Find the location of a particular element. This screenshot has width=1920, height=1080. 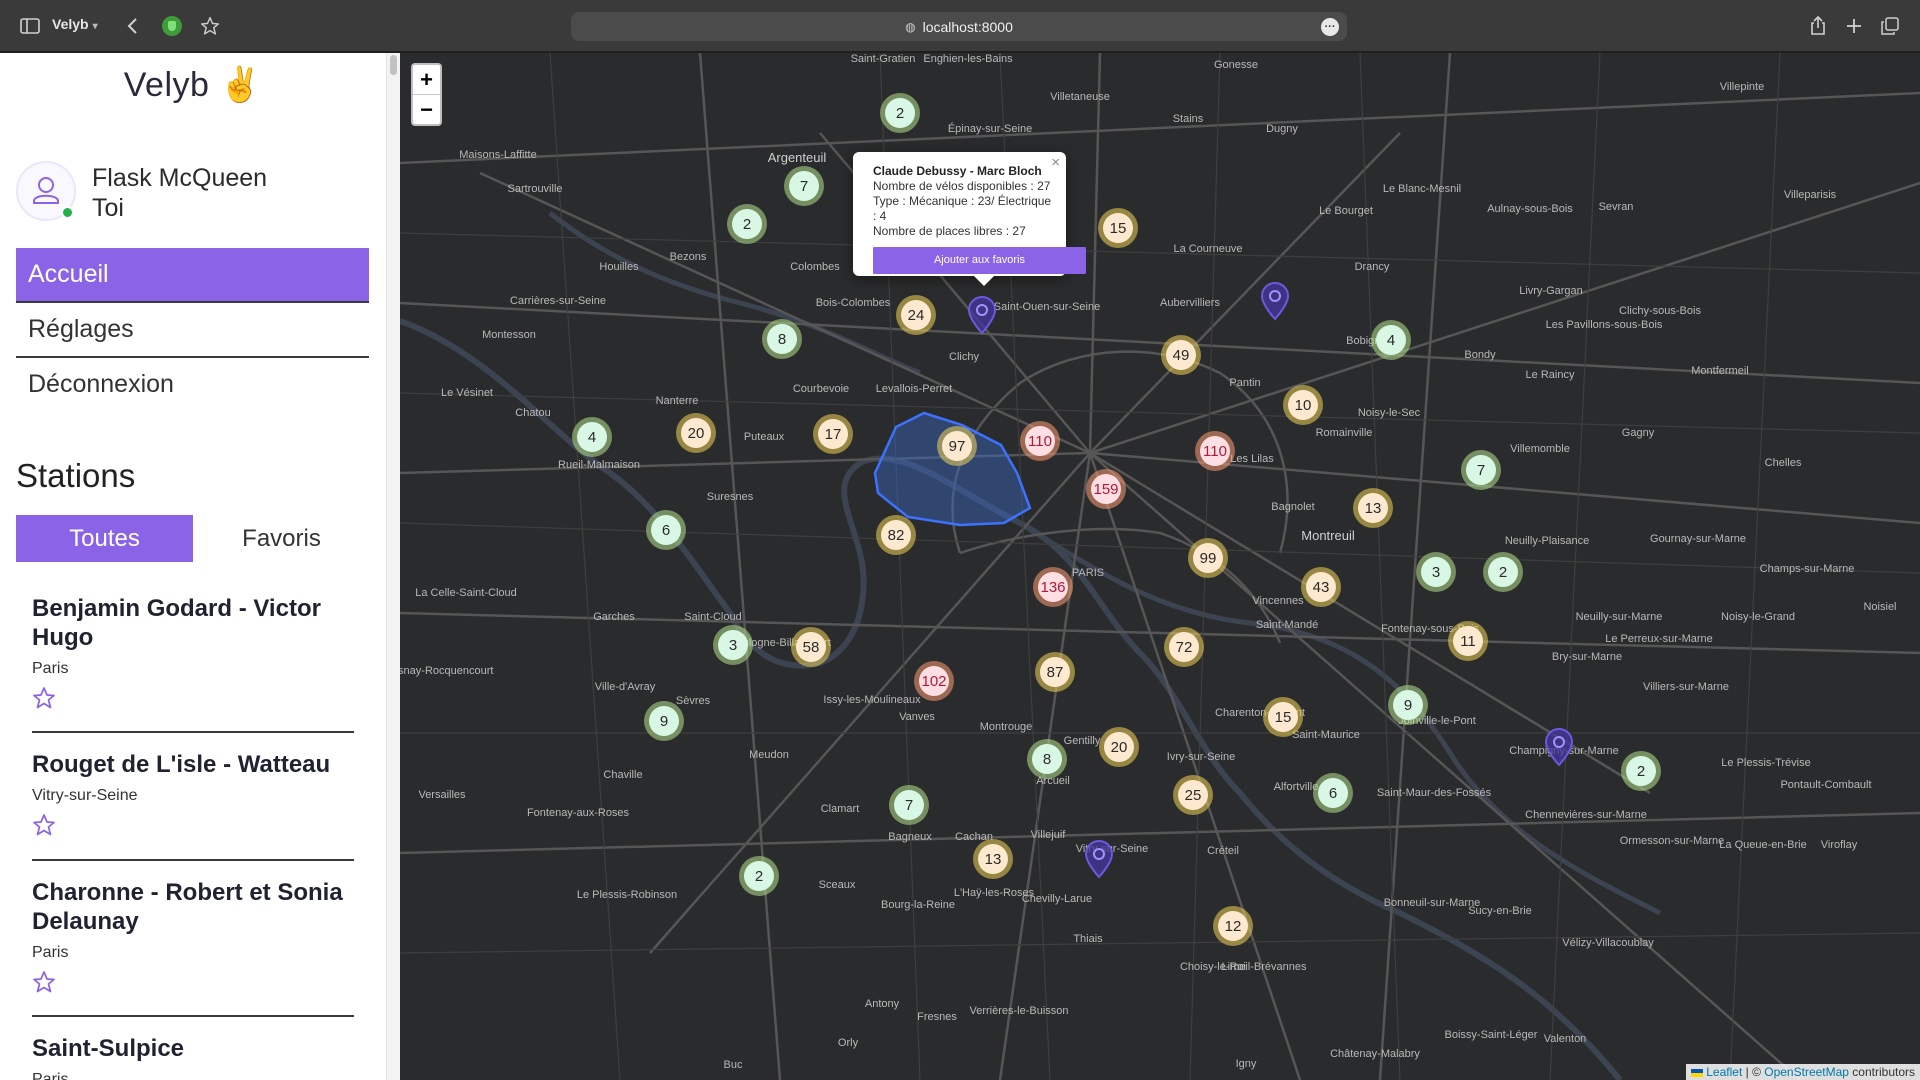

cluster-marker: 82 is located at coordinates (896, 535).